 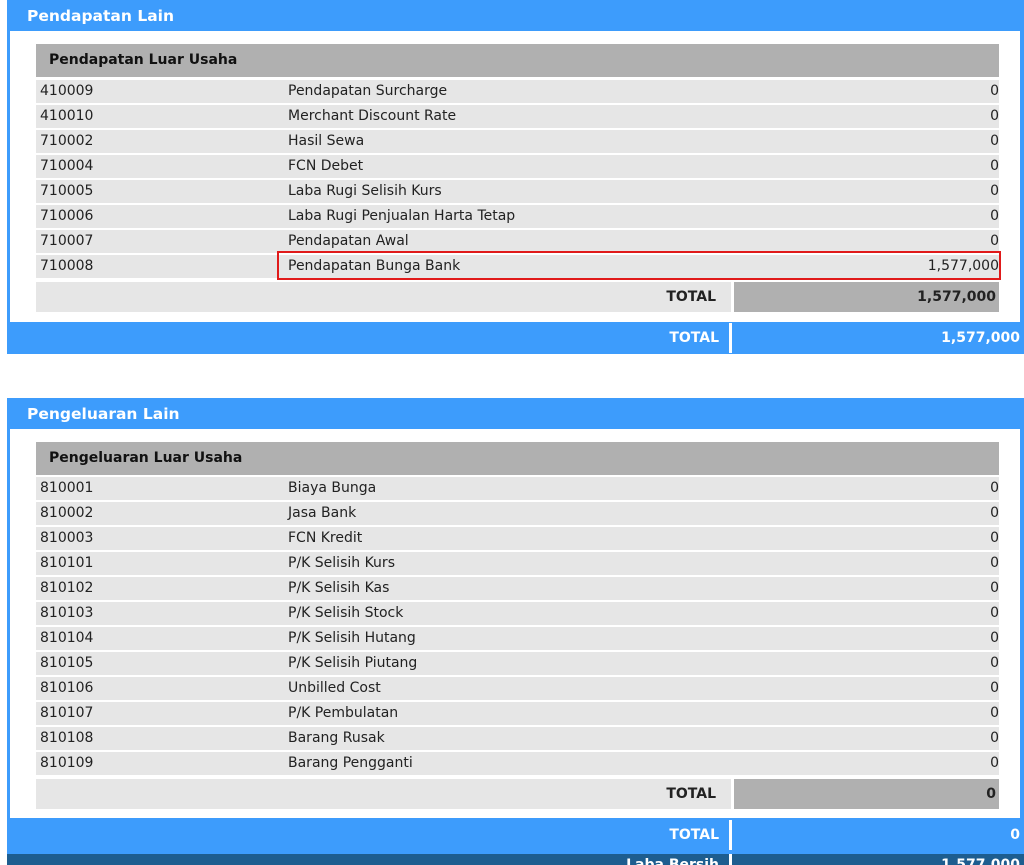 I want to click on income-grand-total-label: TOTAL, so click(x=694, y=338).